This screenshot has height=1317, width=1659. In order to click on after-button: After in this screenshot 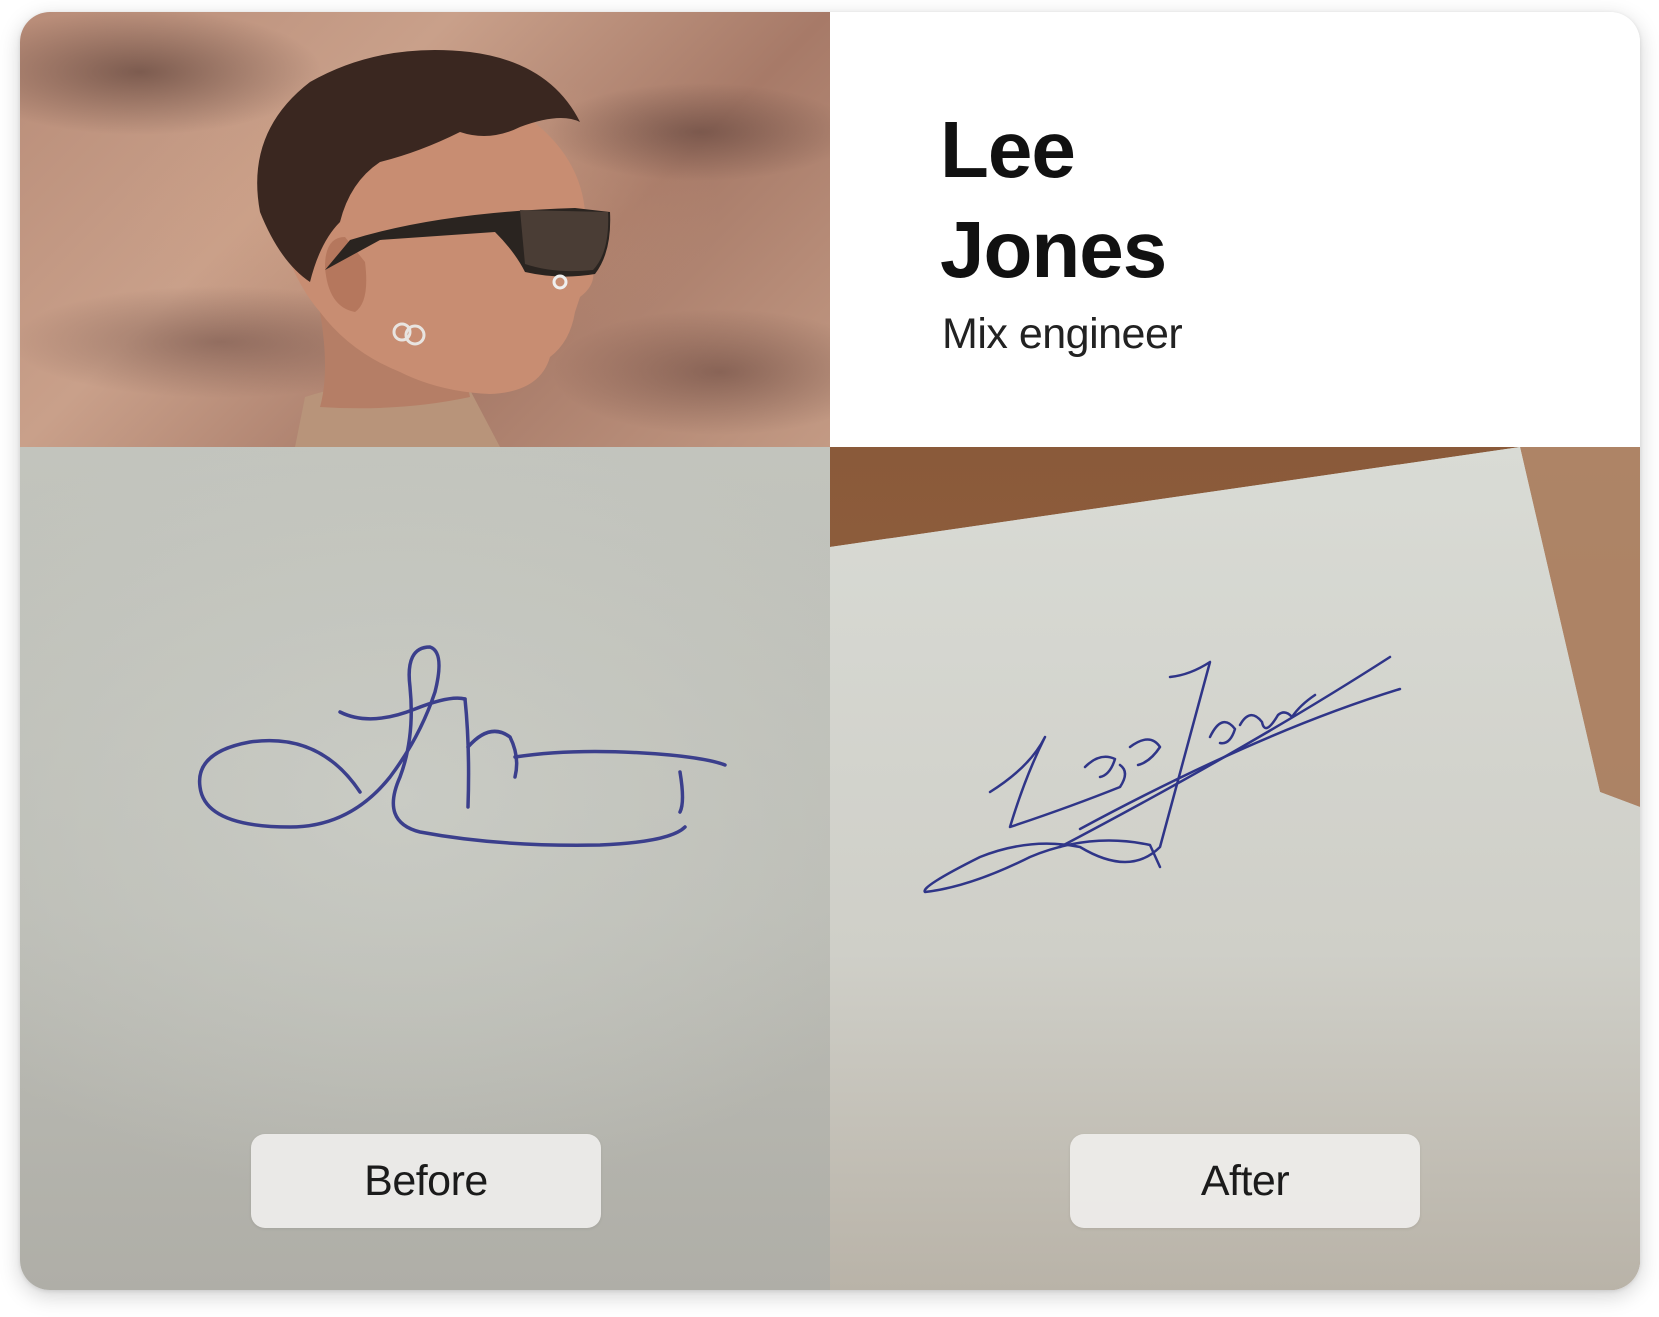, I will do `click(1245, 1181)`.